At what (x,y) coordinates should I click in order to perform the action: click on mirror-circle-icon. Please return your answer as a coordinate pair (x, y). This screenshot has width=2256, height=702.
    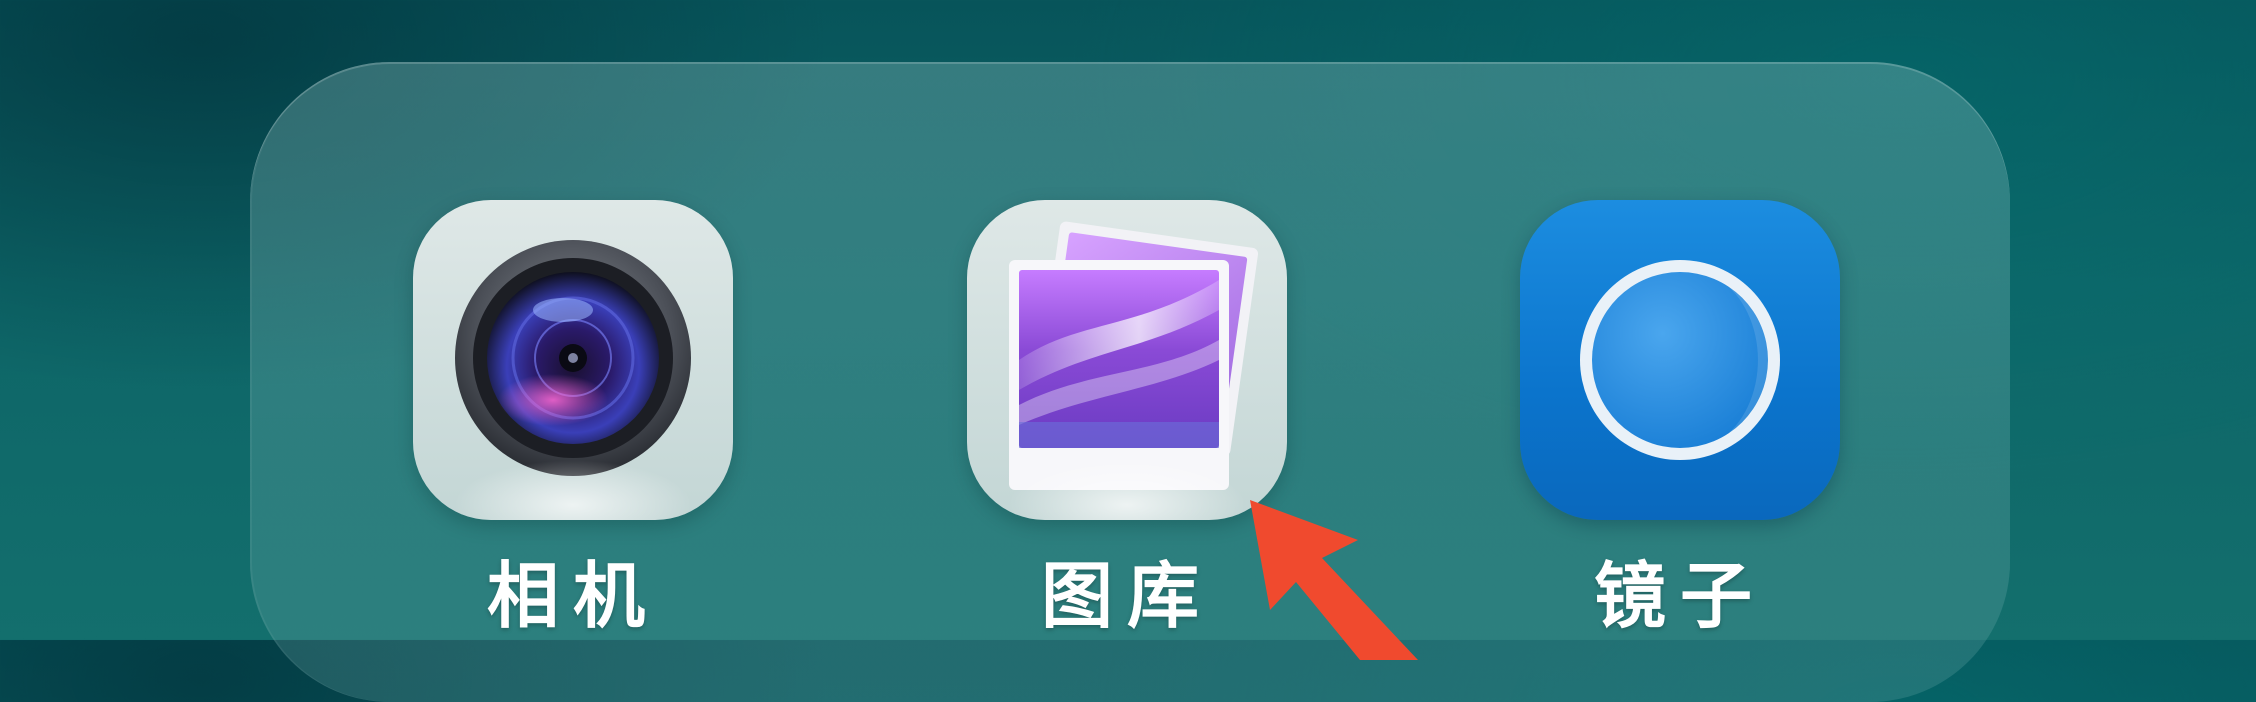
    Looking at the image, I should click on (1680, 360).